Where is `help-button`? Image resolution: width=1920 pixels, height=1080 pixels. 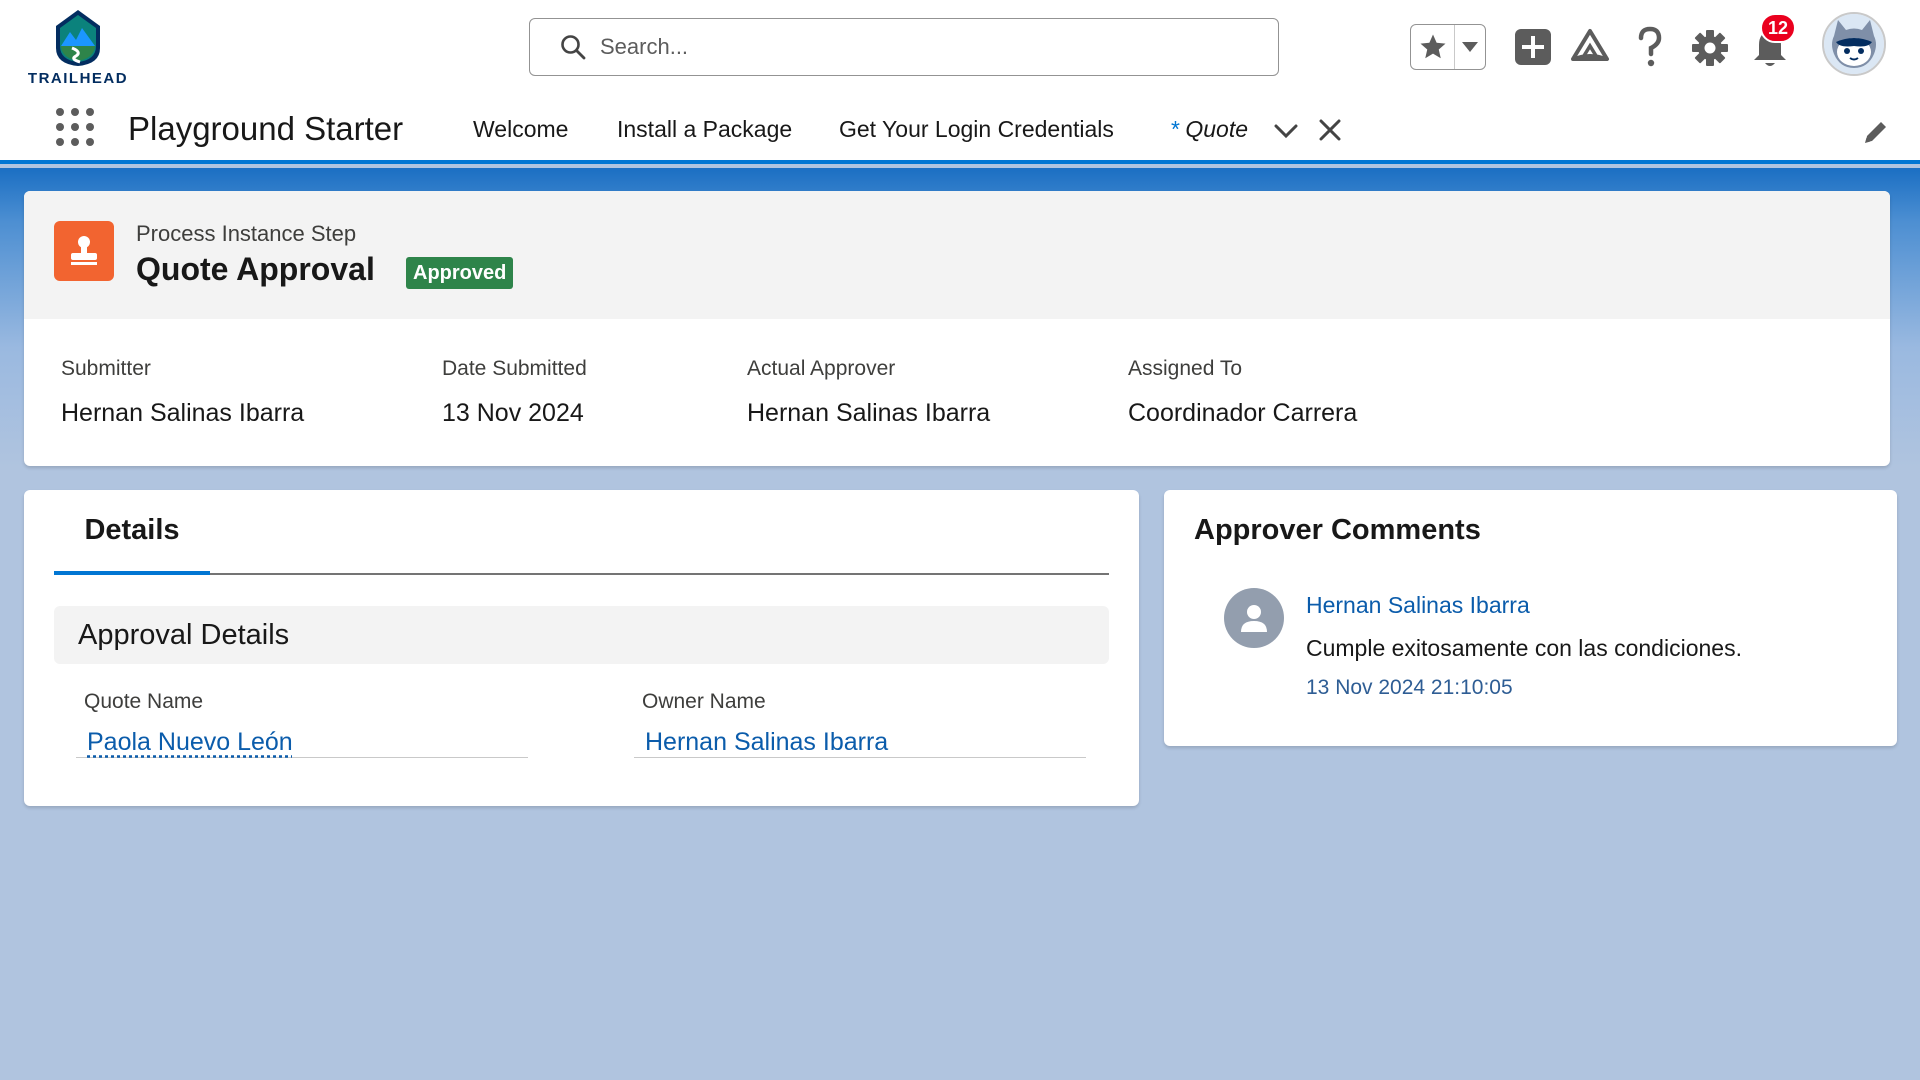 help-button is located at coordinates (1650, 47).